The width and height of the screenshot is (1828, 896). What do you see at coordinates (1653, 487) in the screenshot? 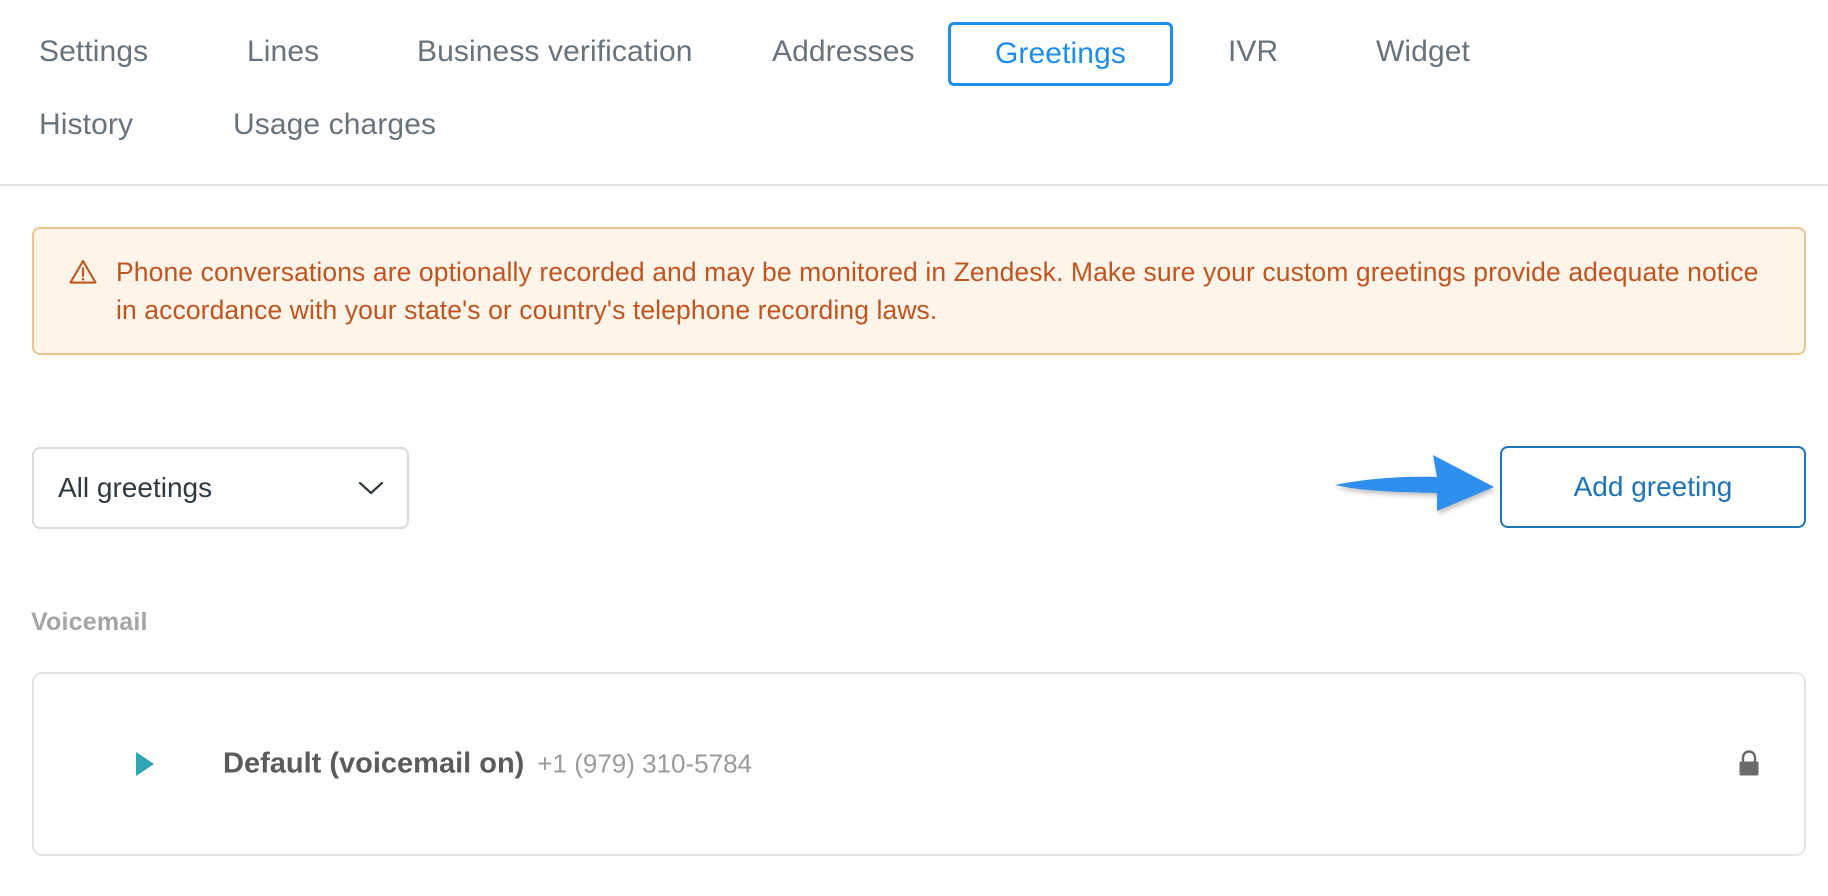
I see `add-greeting-button: Add greeting` at bounding box center [1653, 487].